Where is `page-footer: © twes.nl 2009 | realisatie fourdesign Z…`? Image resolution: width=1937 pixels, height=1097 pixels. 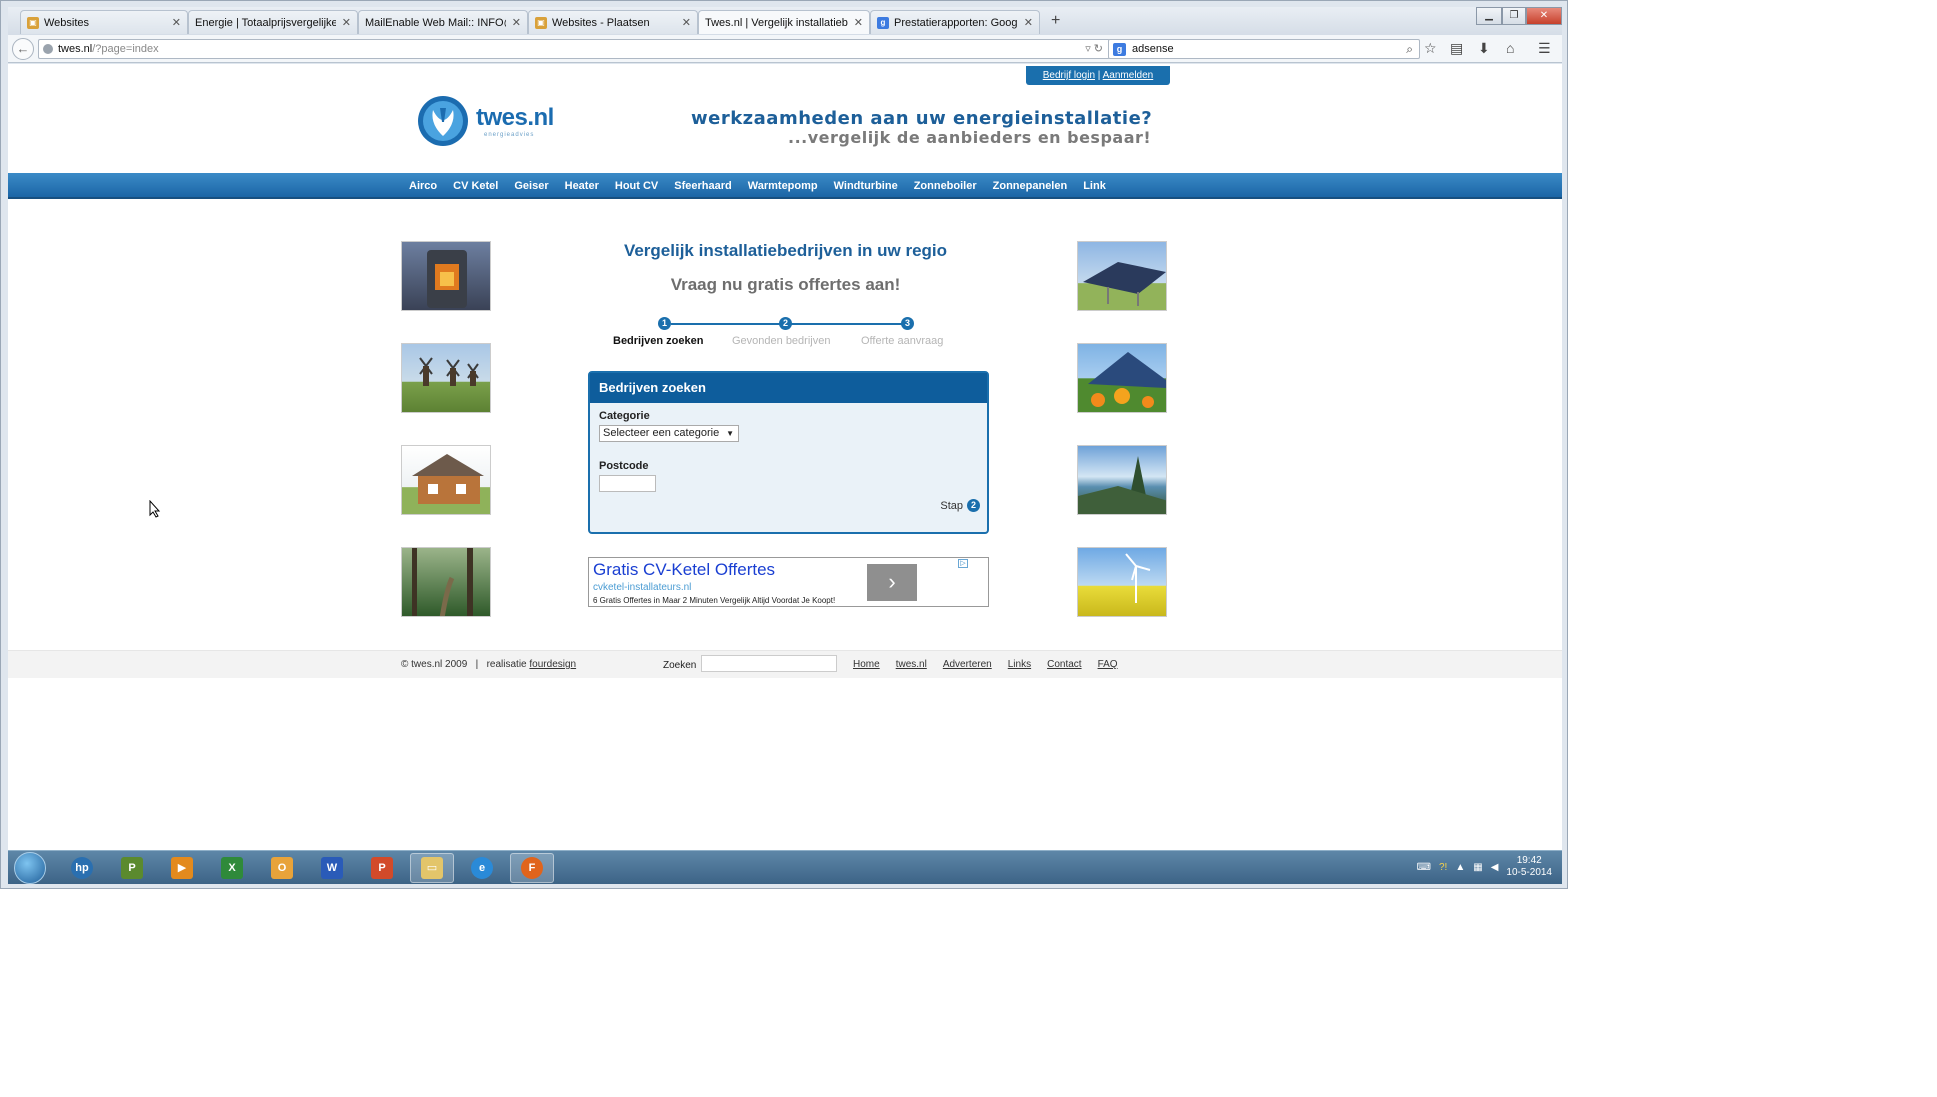
page-footer: © twes.nl 2009 | realisatie fourdesign Z… is located at coordinates (785, 664).